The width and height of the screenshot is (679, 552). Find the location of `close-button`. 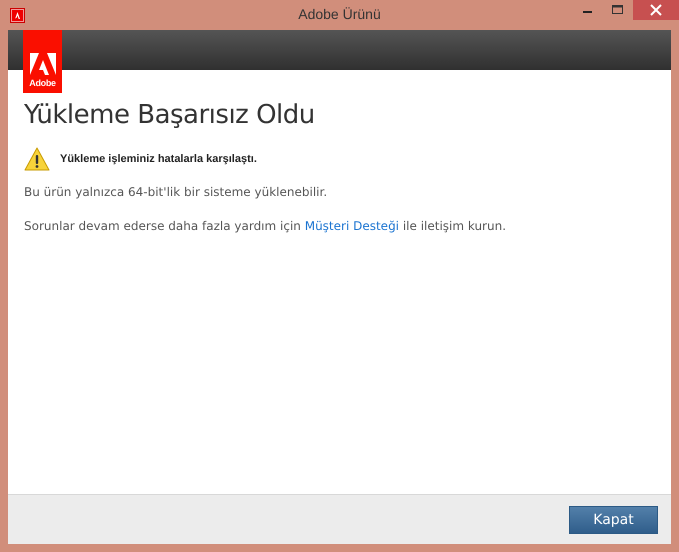

close-button is located at coordinates (656, 10).